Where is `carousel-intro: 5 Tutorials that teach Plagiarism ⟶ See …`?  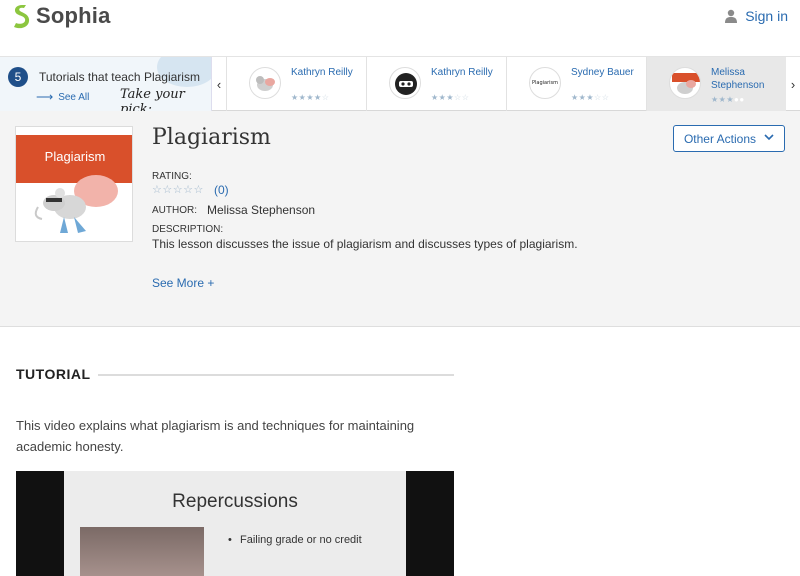
carousel-intro: 5 Tutorials that teach Plagiarism ⟶ See … is located at coordinates (106, 84).